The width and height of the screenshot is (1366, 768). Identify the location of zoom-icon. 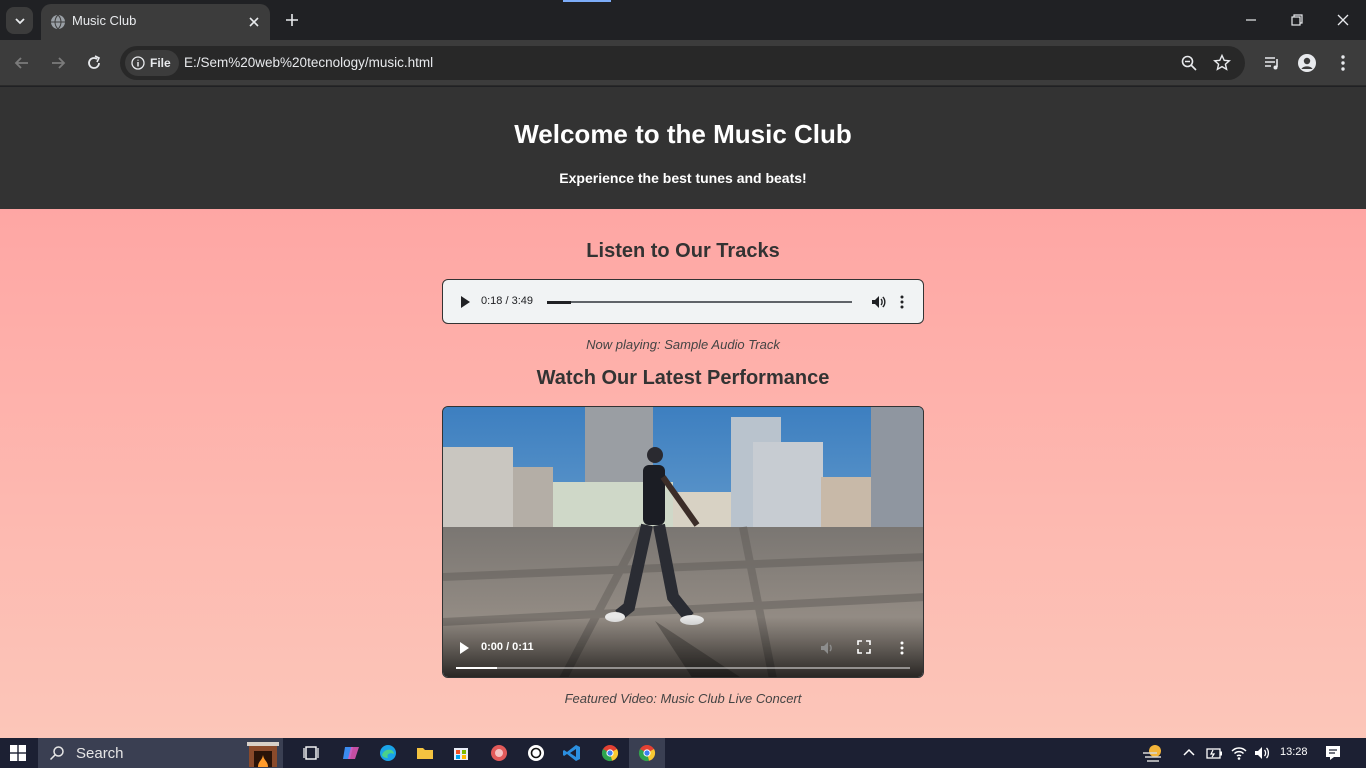
(1189, 63).